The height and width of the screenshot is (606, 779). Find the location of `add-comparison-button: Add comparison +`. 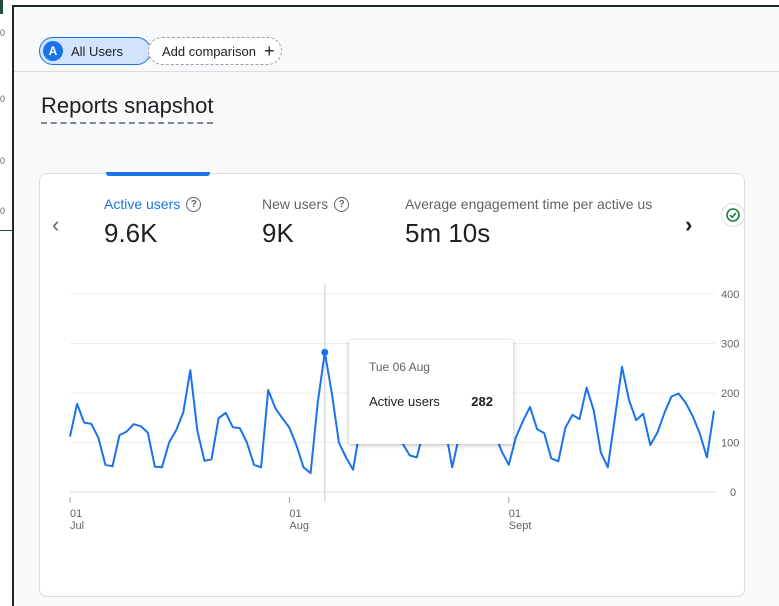

add-comparison-button: Add comparison + is located at coordinates (215, 51).